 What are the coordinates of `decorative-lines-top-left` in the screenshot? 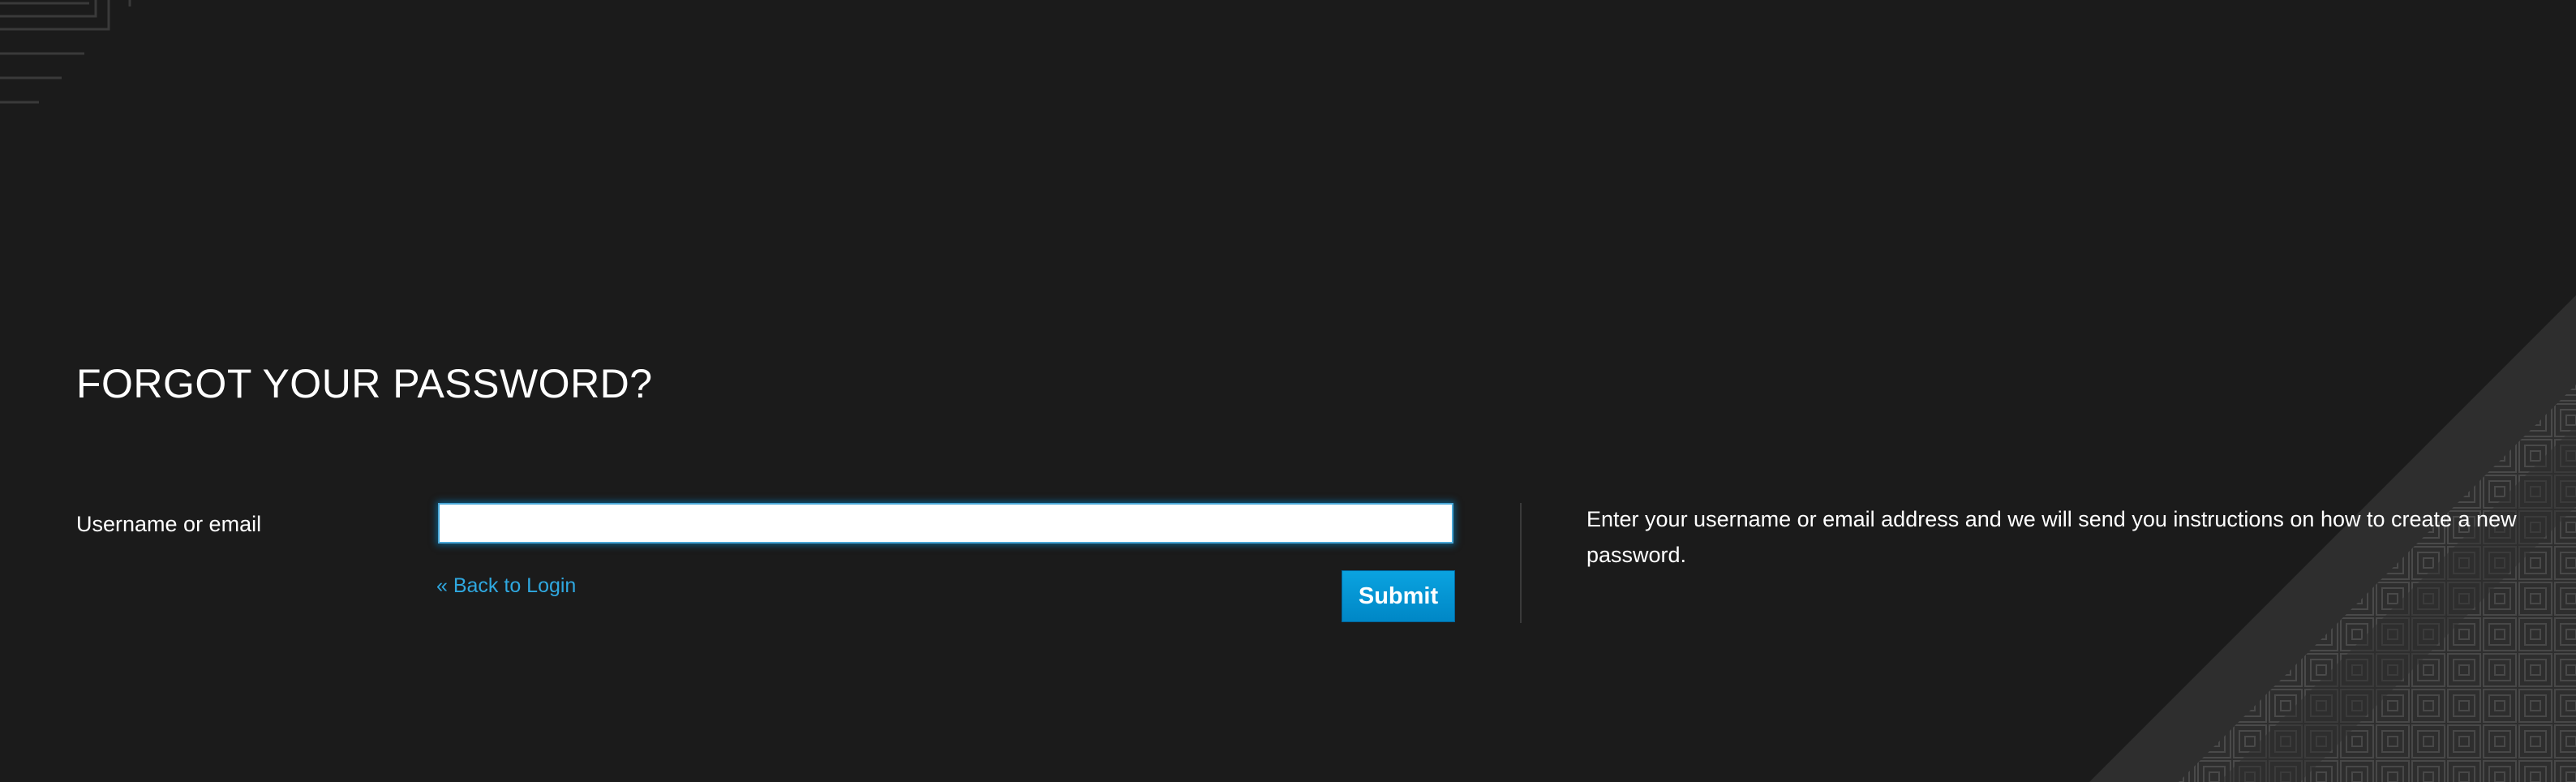 It's located at (65, 52).